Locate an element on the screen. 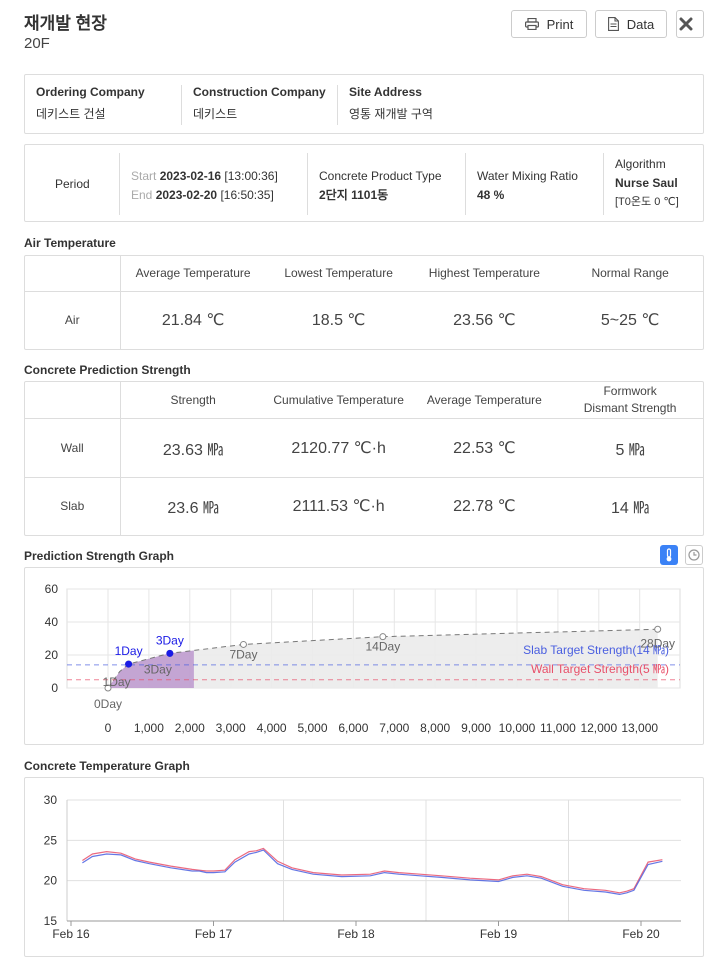 This screenshot has height=972, width=722. temperature-series-line is located at coordinates (372, 870).